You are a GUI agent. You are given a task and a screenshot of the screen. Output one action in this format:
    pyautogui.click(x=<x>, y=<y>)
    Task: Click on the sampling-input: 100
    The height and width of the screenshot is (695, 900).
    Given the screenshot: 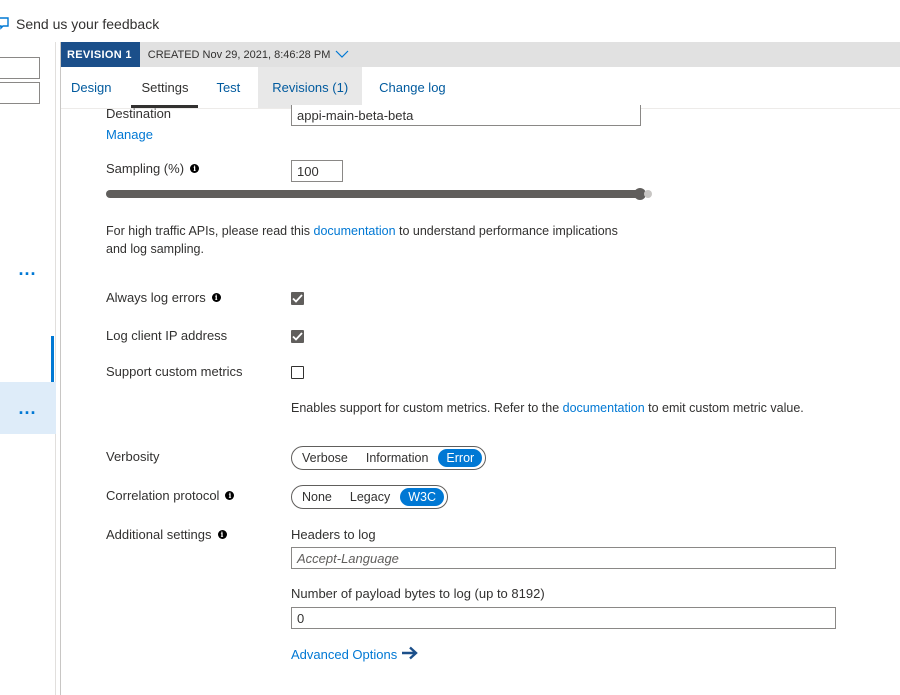 What is the action you would take?
    pyautogui.click(x=317, y=171)
    